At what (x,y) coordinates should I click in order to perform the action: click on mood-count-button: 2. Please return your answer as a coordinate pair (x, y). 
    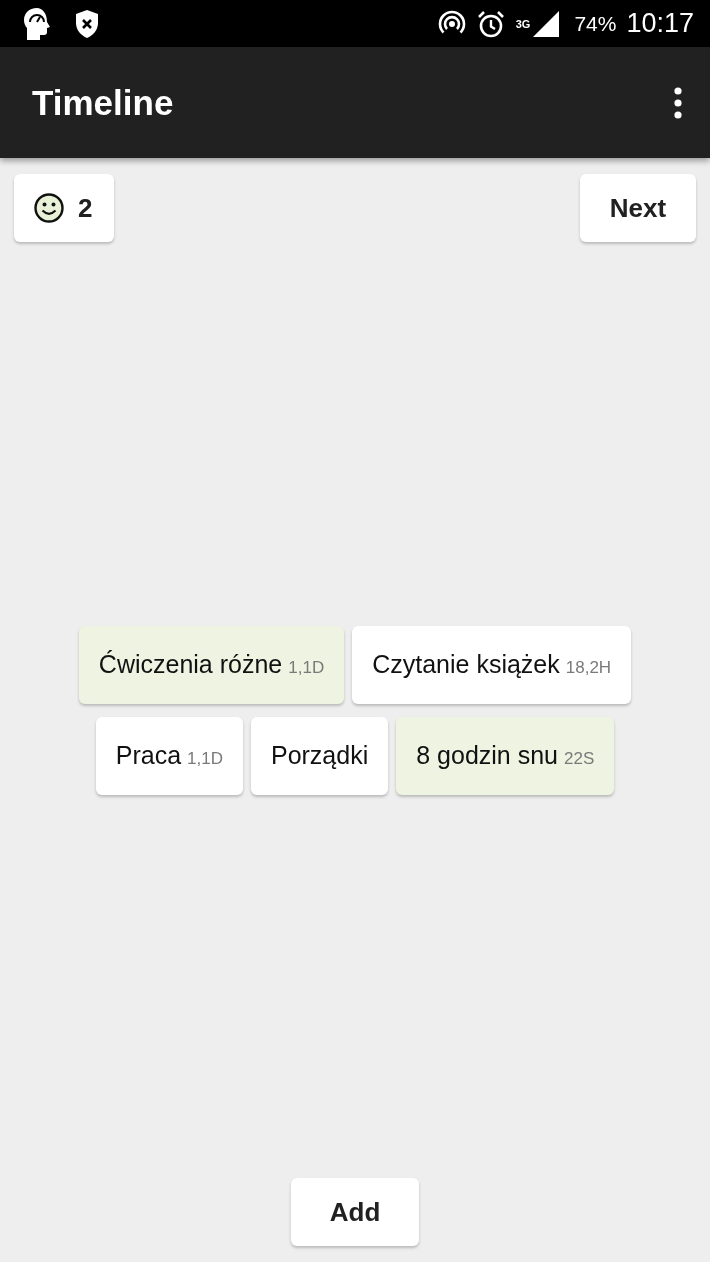
    Looking at the image, I should click on (64, 208).